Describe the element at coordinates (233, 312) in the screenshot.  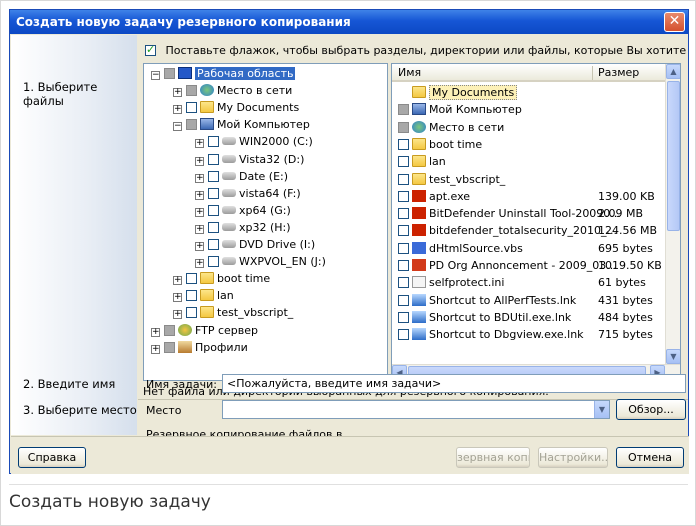
I see `tree-item: + test_vbscript_` at that location.